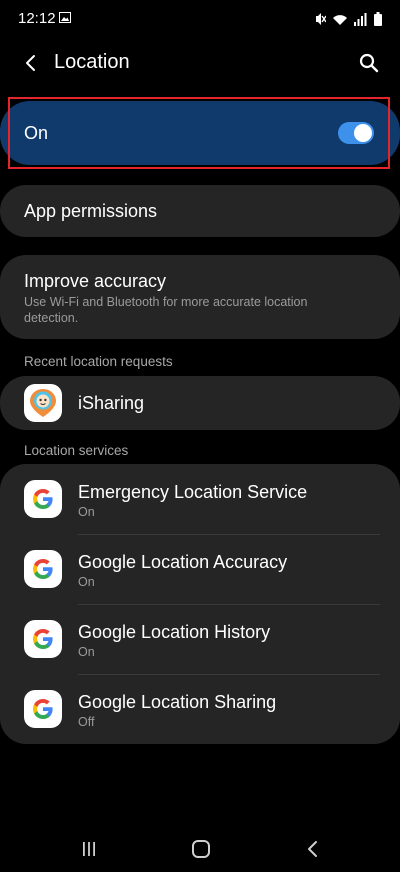  What do you see at coordinates (36, 133) in the screenshot?
I see `master-switch-label: On` at bounding box center [36, 133].